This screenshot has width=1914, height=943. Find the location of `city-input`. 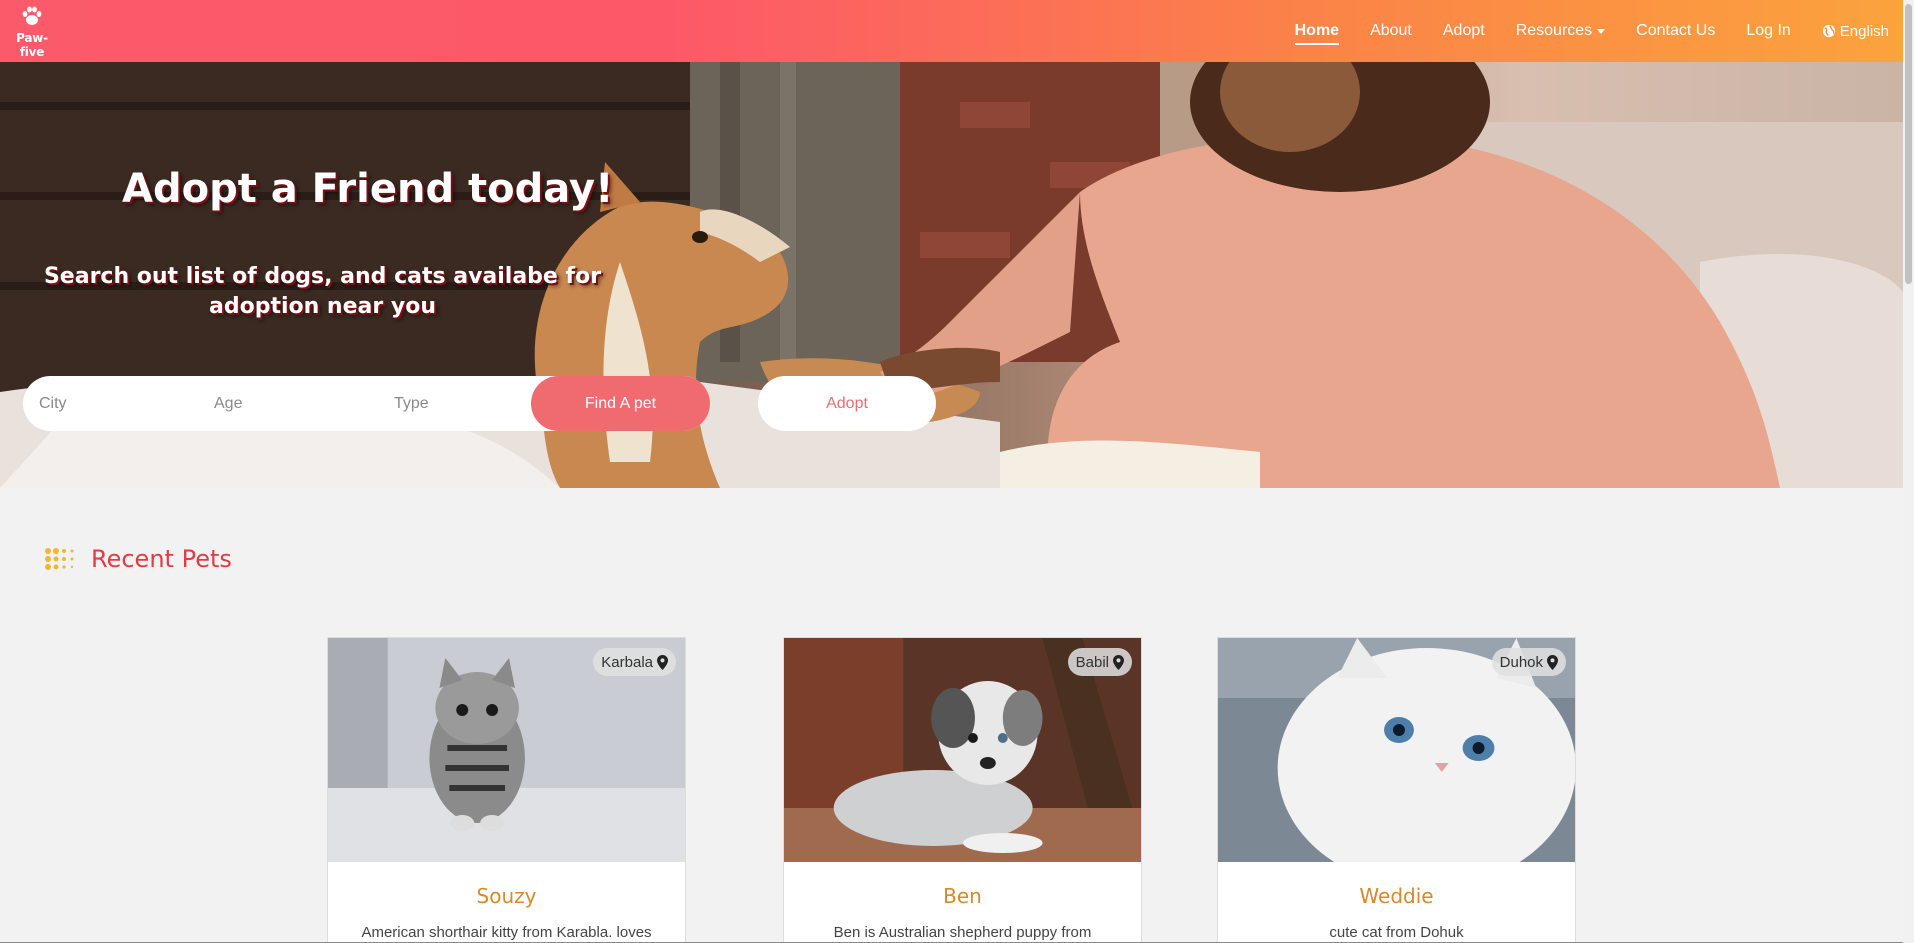

city-input is located at coordinates (110, 403).